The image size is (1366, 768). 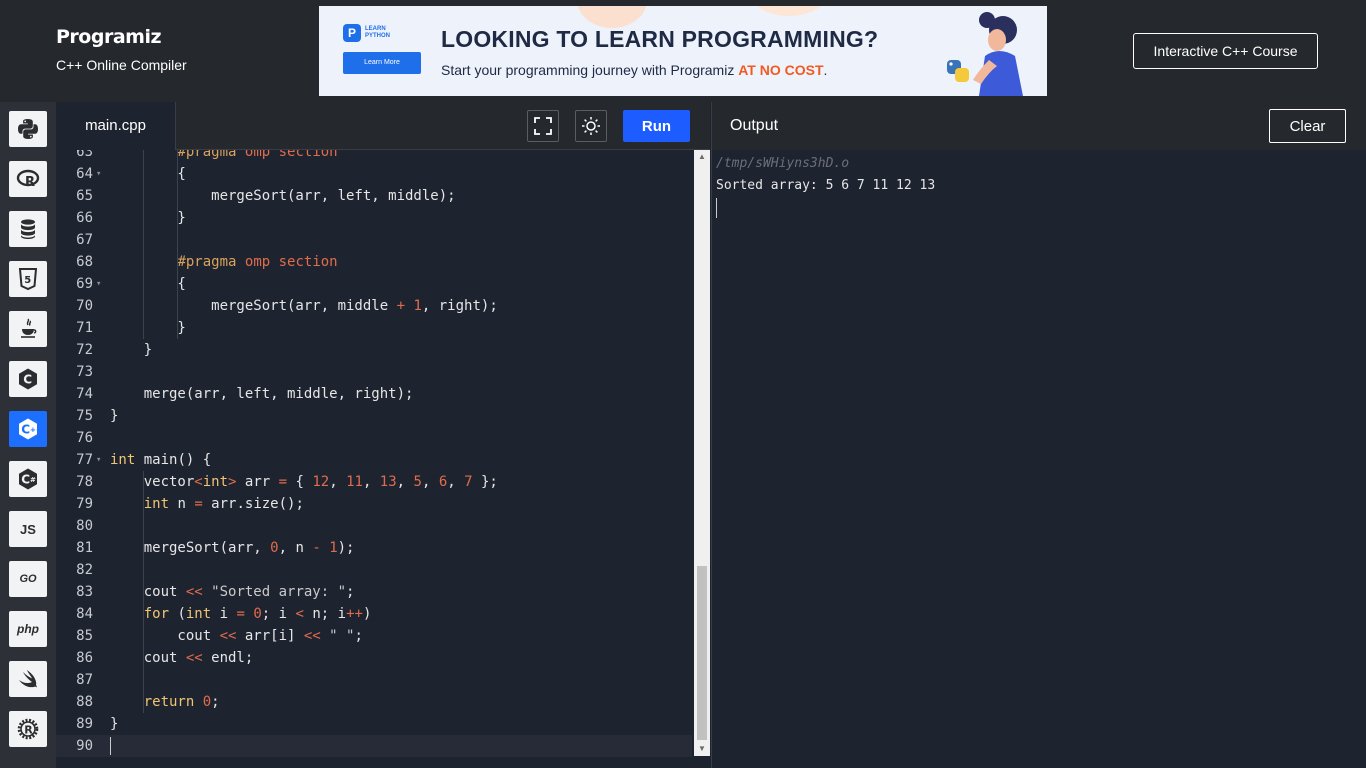 I want to click on code-line: 86 cout << endl;, so click(x=374, y=658).